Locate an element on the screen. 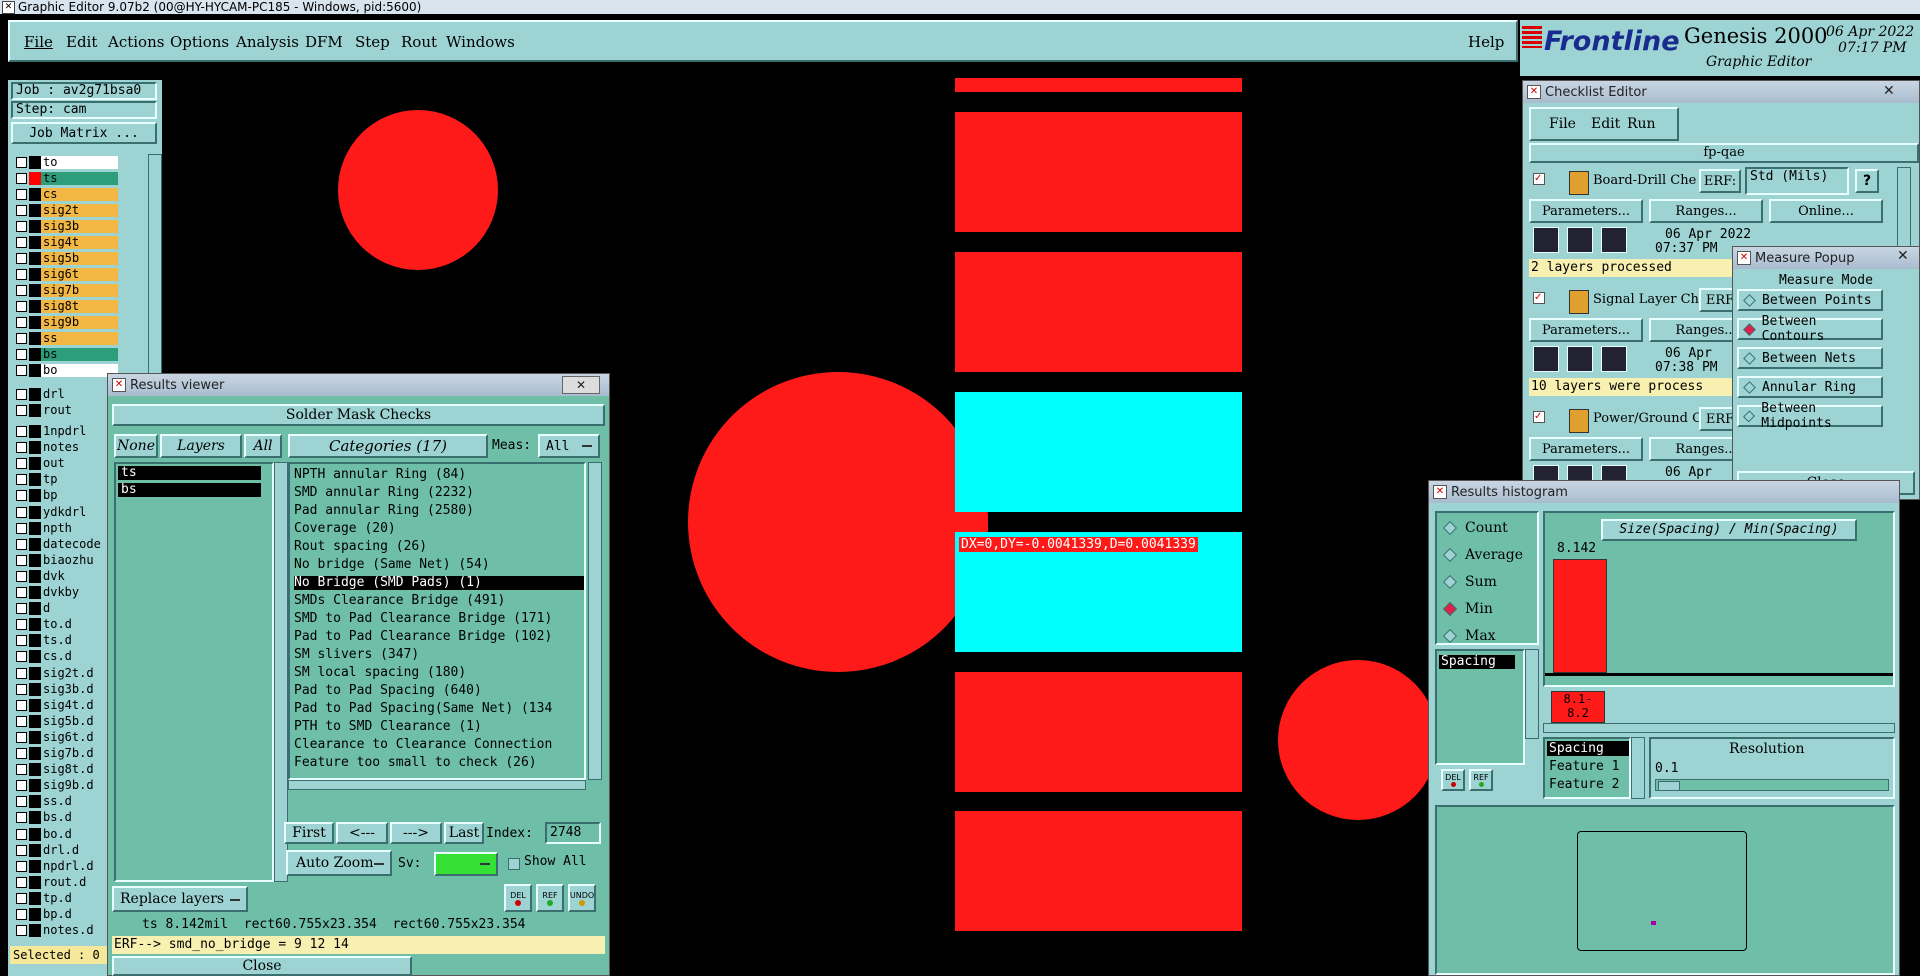 This screenshot has width=1920, height=976. show-all-checkbox is located at coordinates (514, 864).